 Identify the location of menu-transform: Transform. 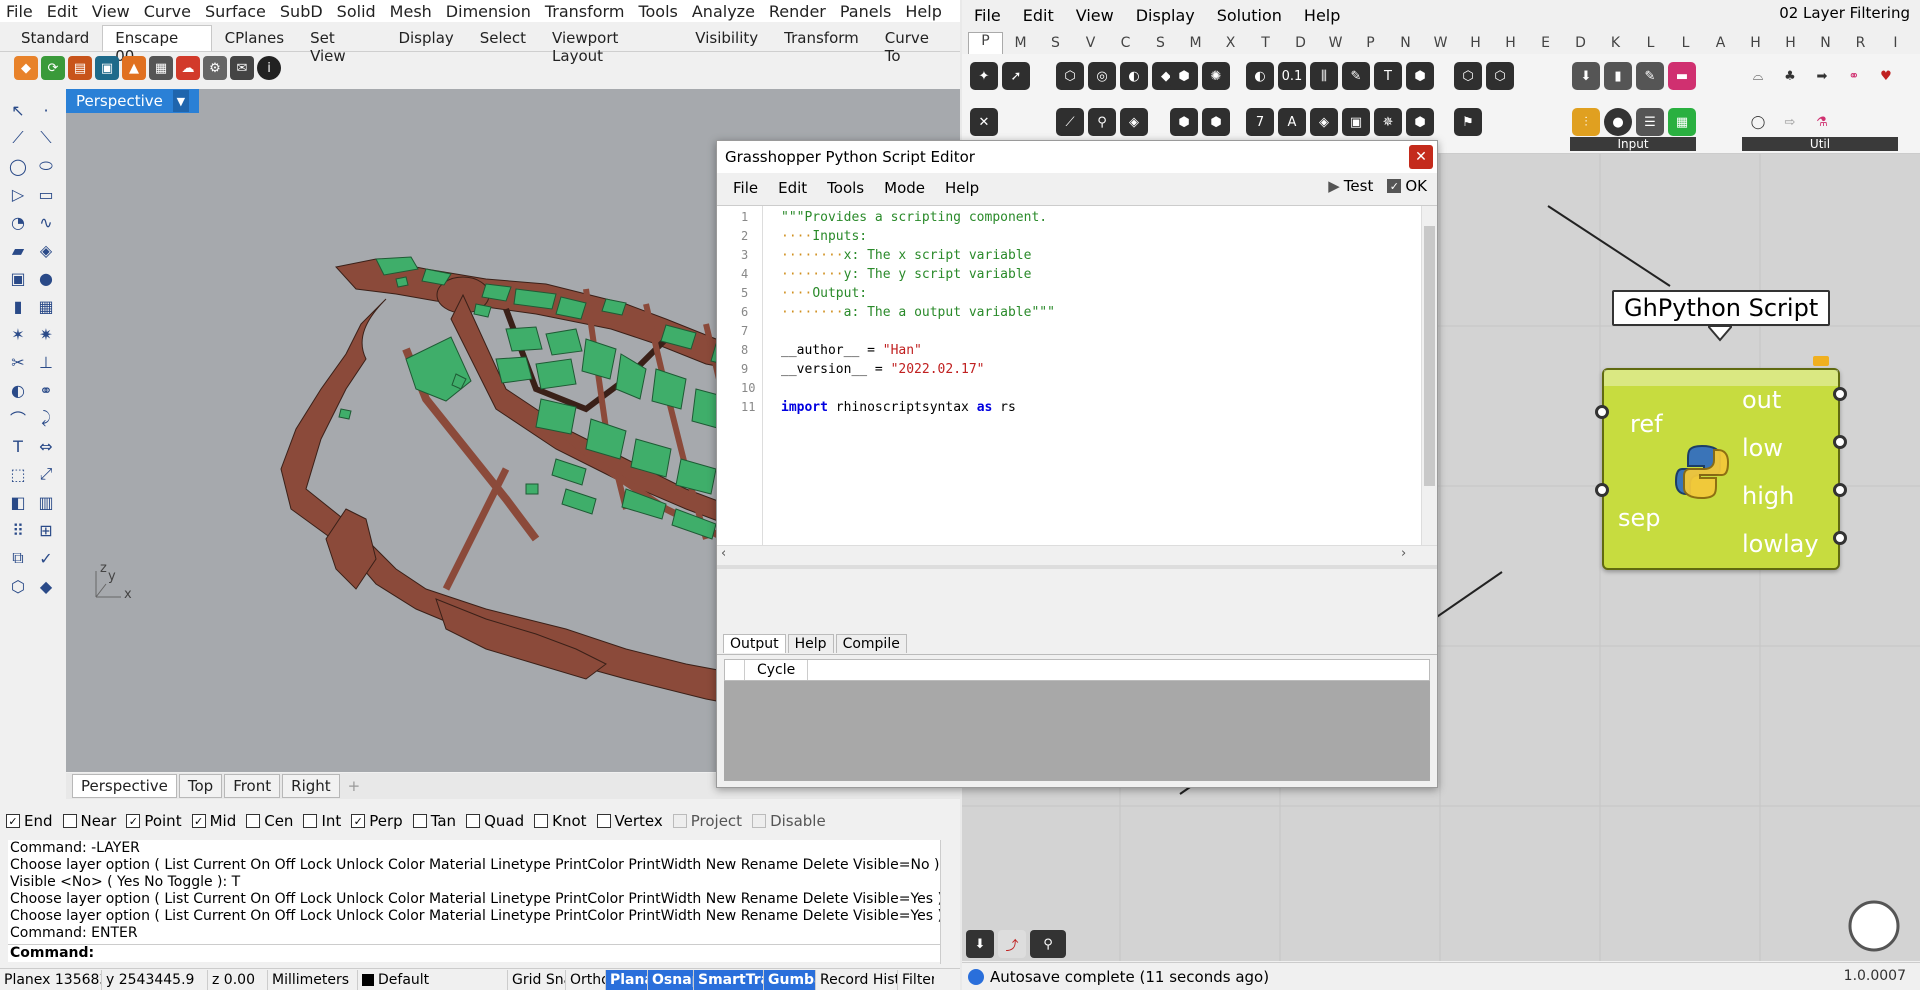
(585, 11).